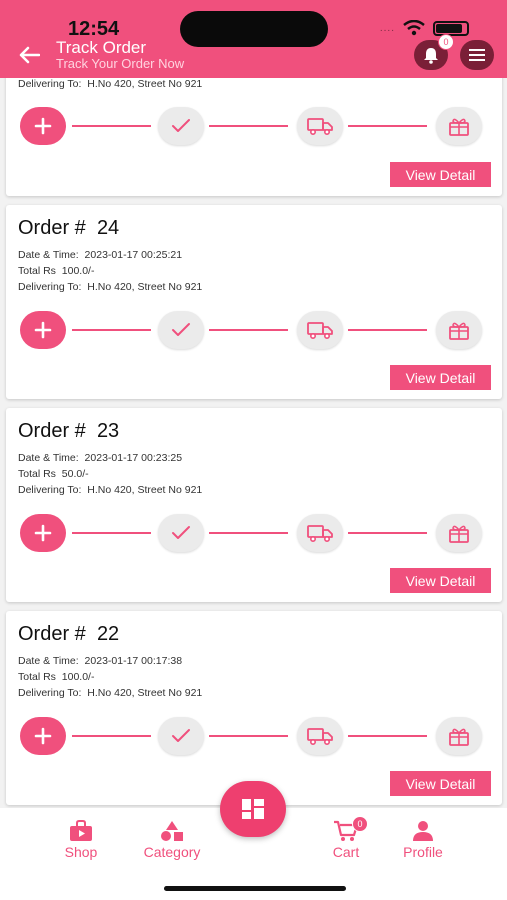  I want to click on nav-category-label: Category, so click(172, 852).